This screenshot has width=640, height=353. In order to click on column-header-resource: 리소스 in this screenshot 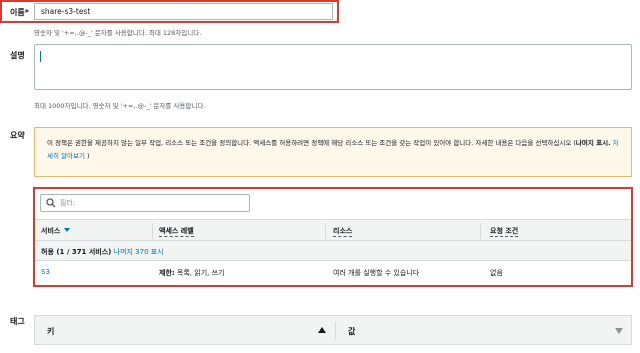, I will do `click(343, 231)`.